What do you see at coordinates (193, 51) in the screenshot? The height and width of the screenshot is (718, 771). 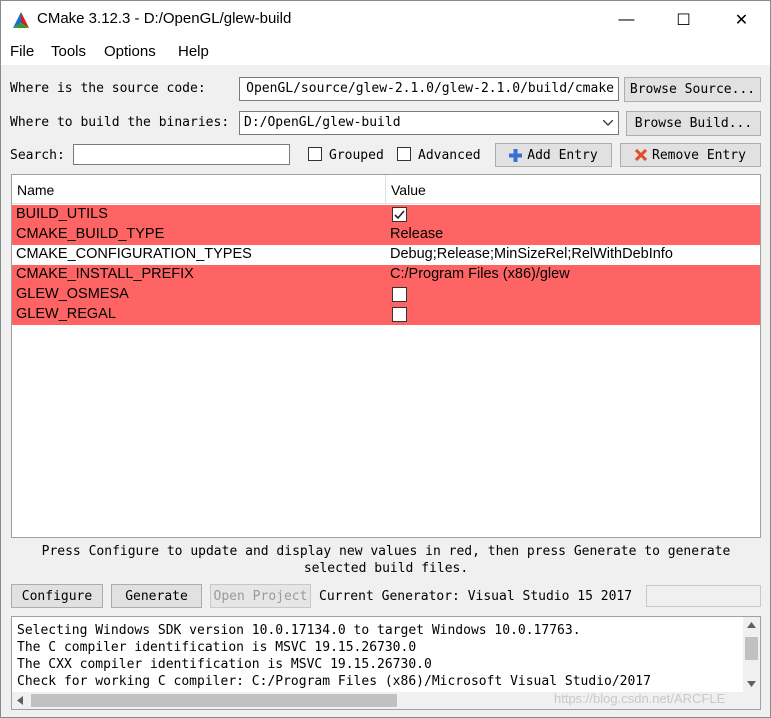 I see `menu-help: Help` at bounding box center [193, 51].